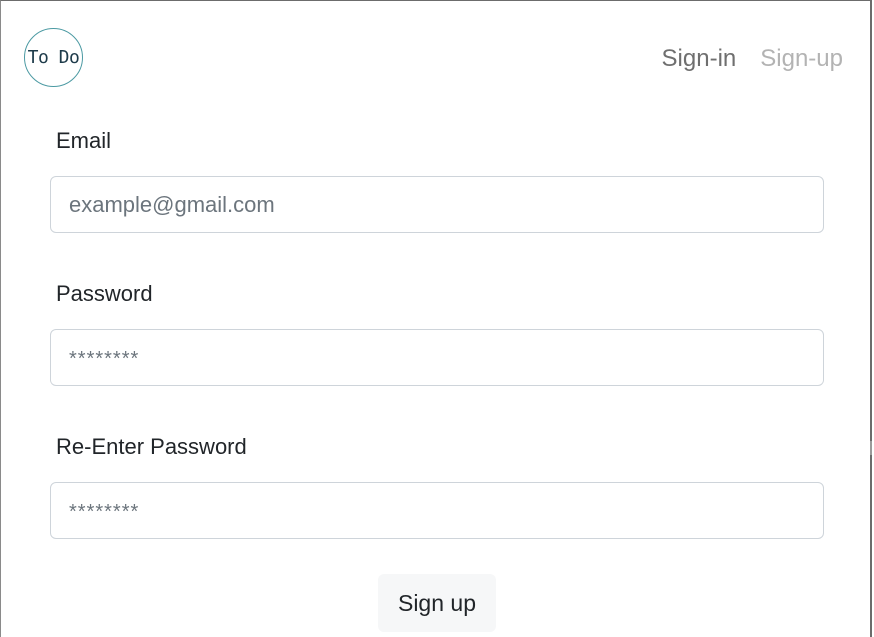 This screenshot has height=637, width=874. What do you see at coordinates (871, 448) in the screenshot?
I see `window-edge-marker` at bounding box center [871, 448].